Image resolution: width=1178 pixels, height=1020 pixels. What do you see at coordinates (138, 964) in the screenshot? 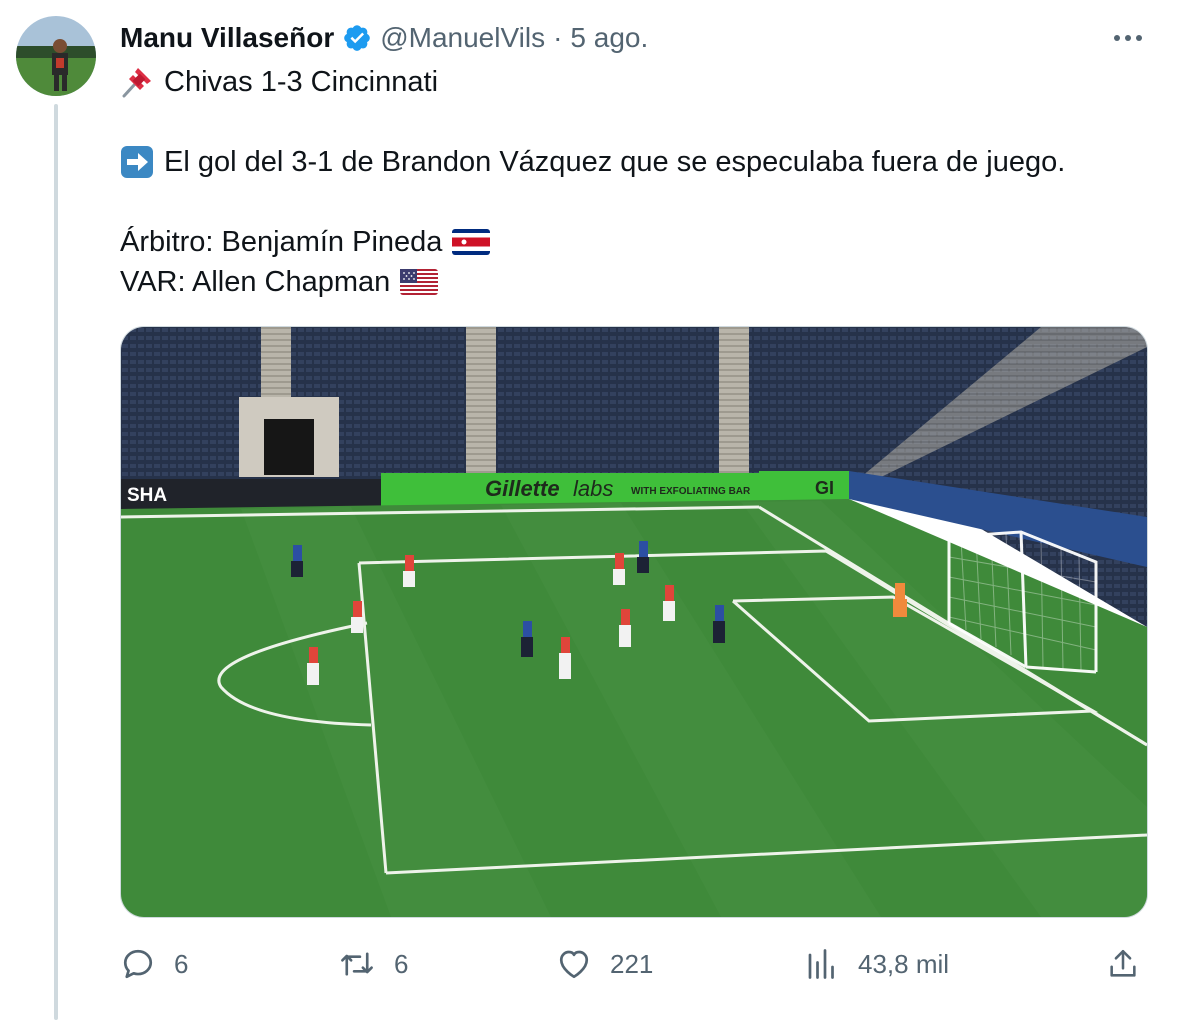
I see `reply-icon` at bounding box center [138, 964].